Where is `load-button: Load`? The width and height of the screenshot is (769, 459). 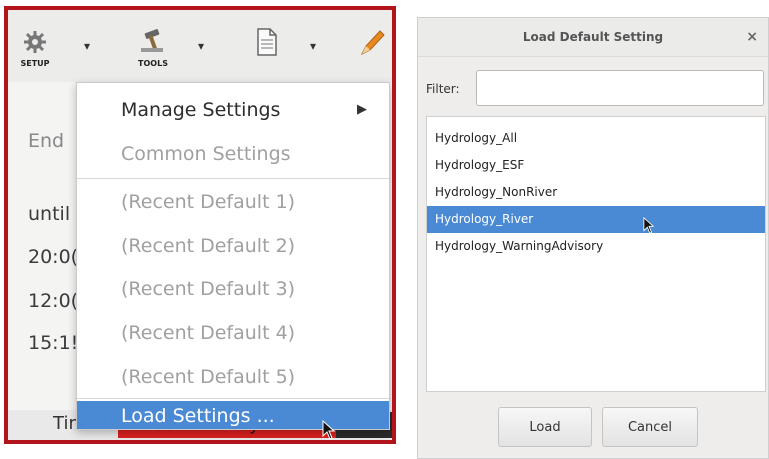 load-button: Load is located at coordinates (545, 427).